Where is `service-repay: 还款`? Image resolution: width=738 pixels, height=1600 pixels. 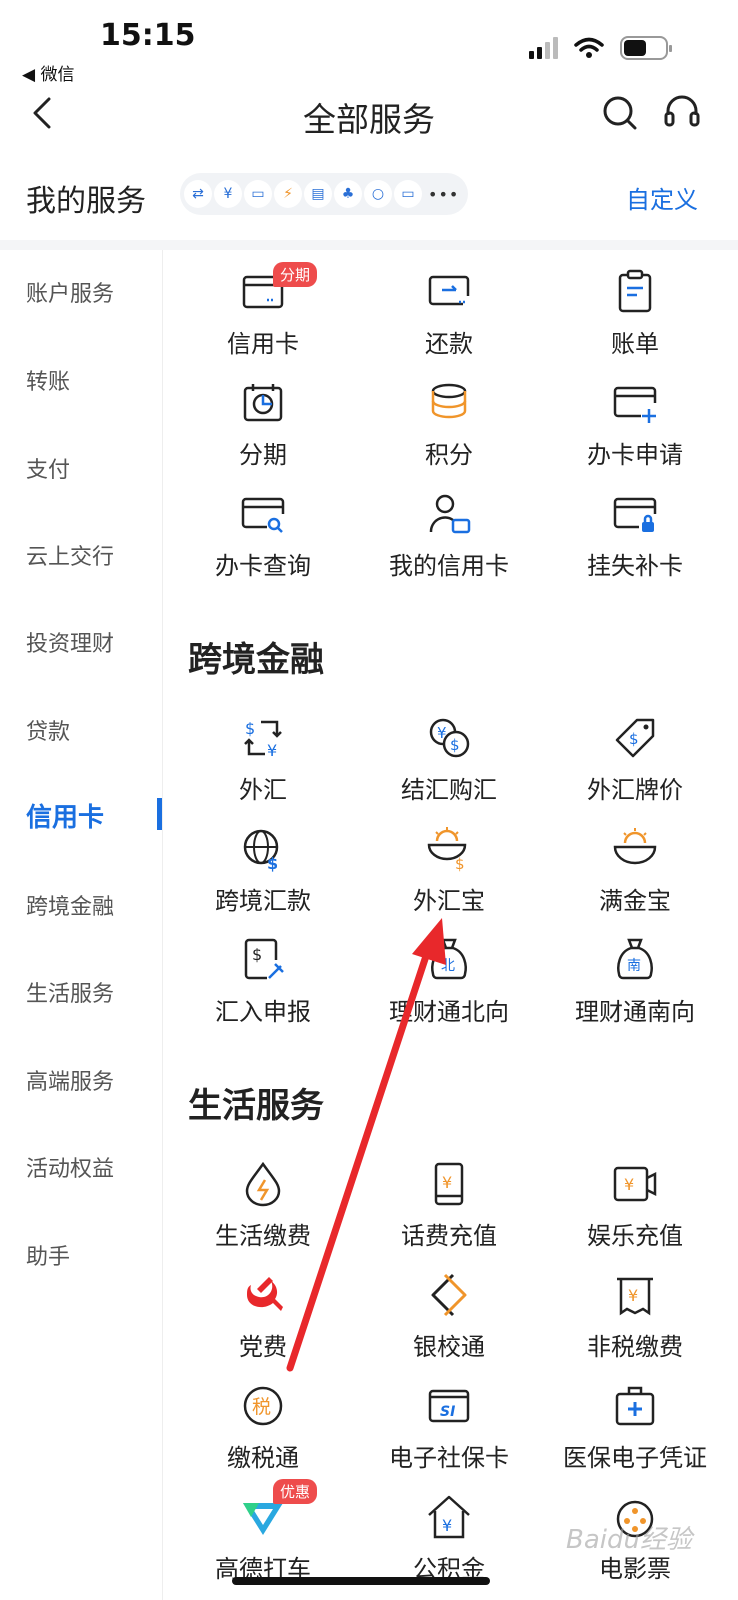 service-repay: 还款 is located at coordinates (449, 313).